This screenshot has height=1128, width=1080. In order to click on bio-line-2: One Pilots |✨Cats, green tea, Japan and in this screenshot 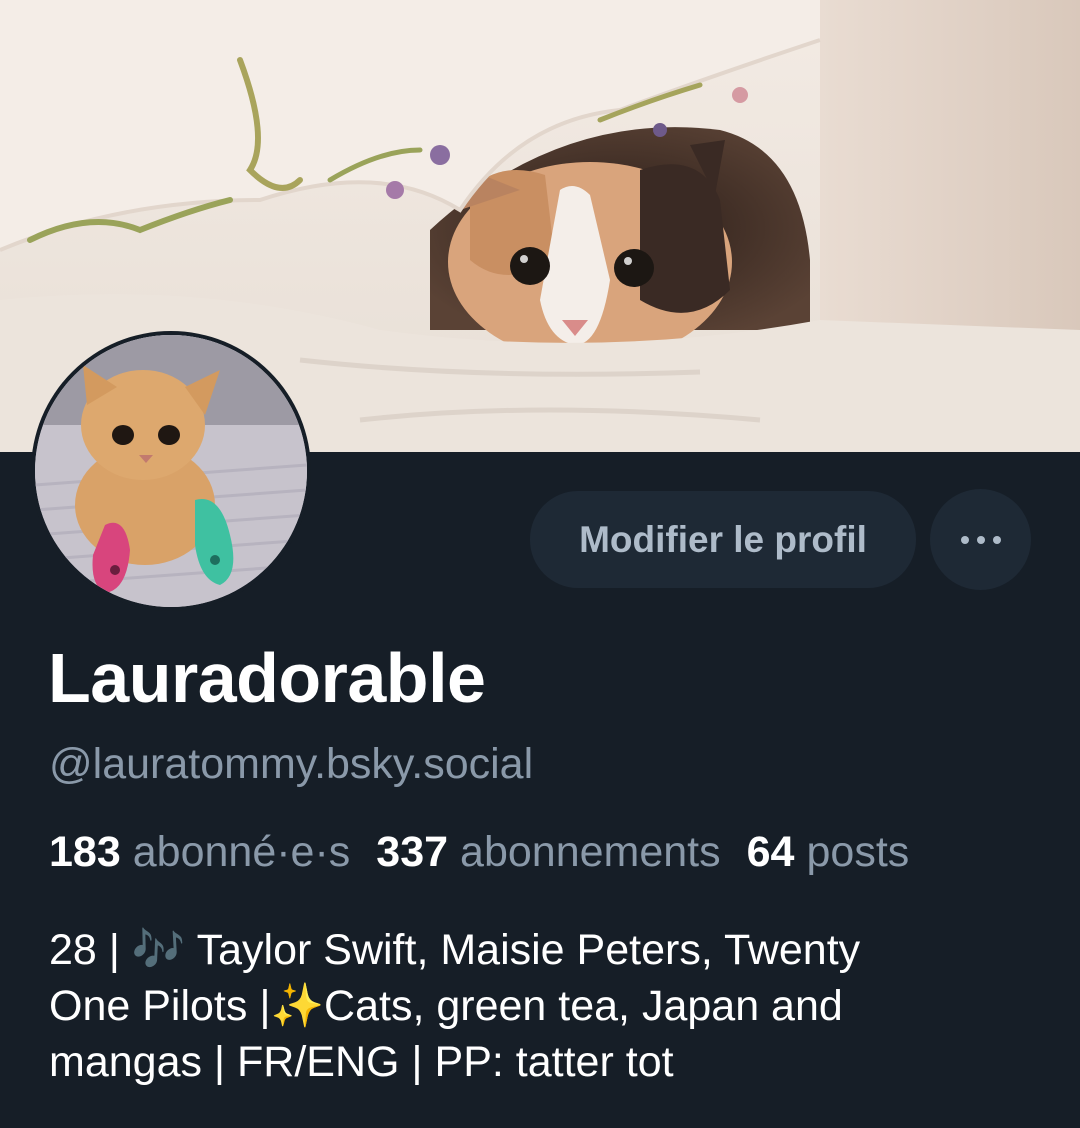, I will do `click(544, 1006)`.